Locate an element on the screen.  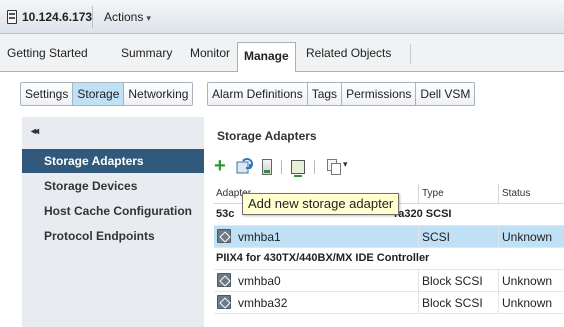
nav-item-host-cache-configuration: Host Cache Configuration is located at coordinates (113, 211).